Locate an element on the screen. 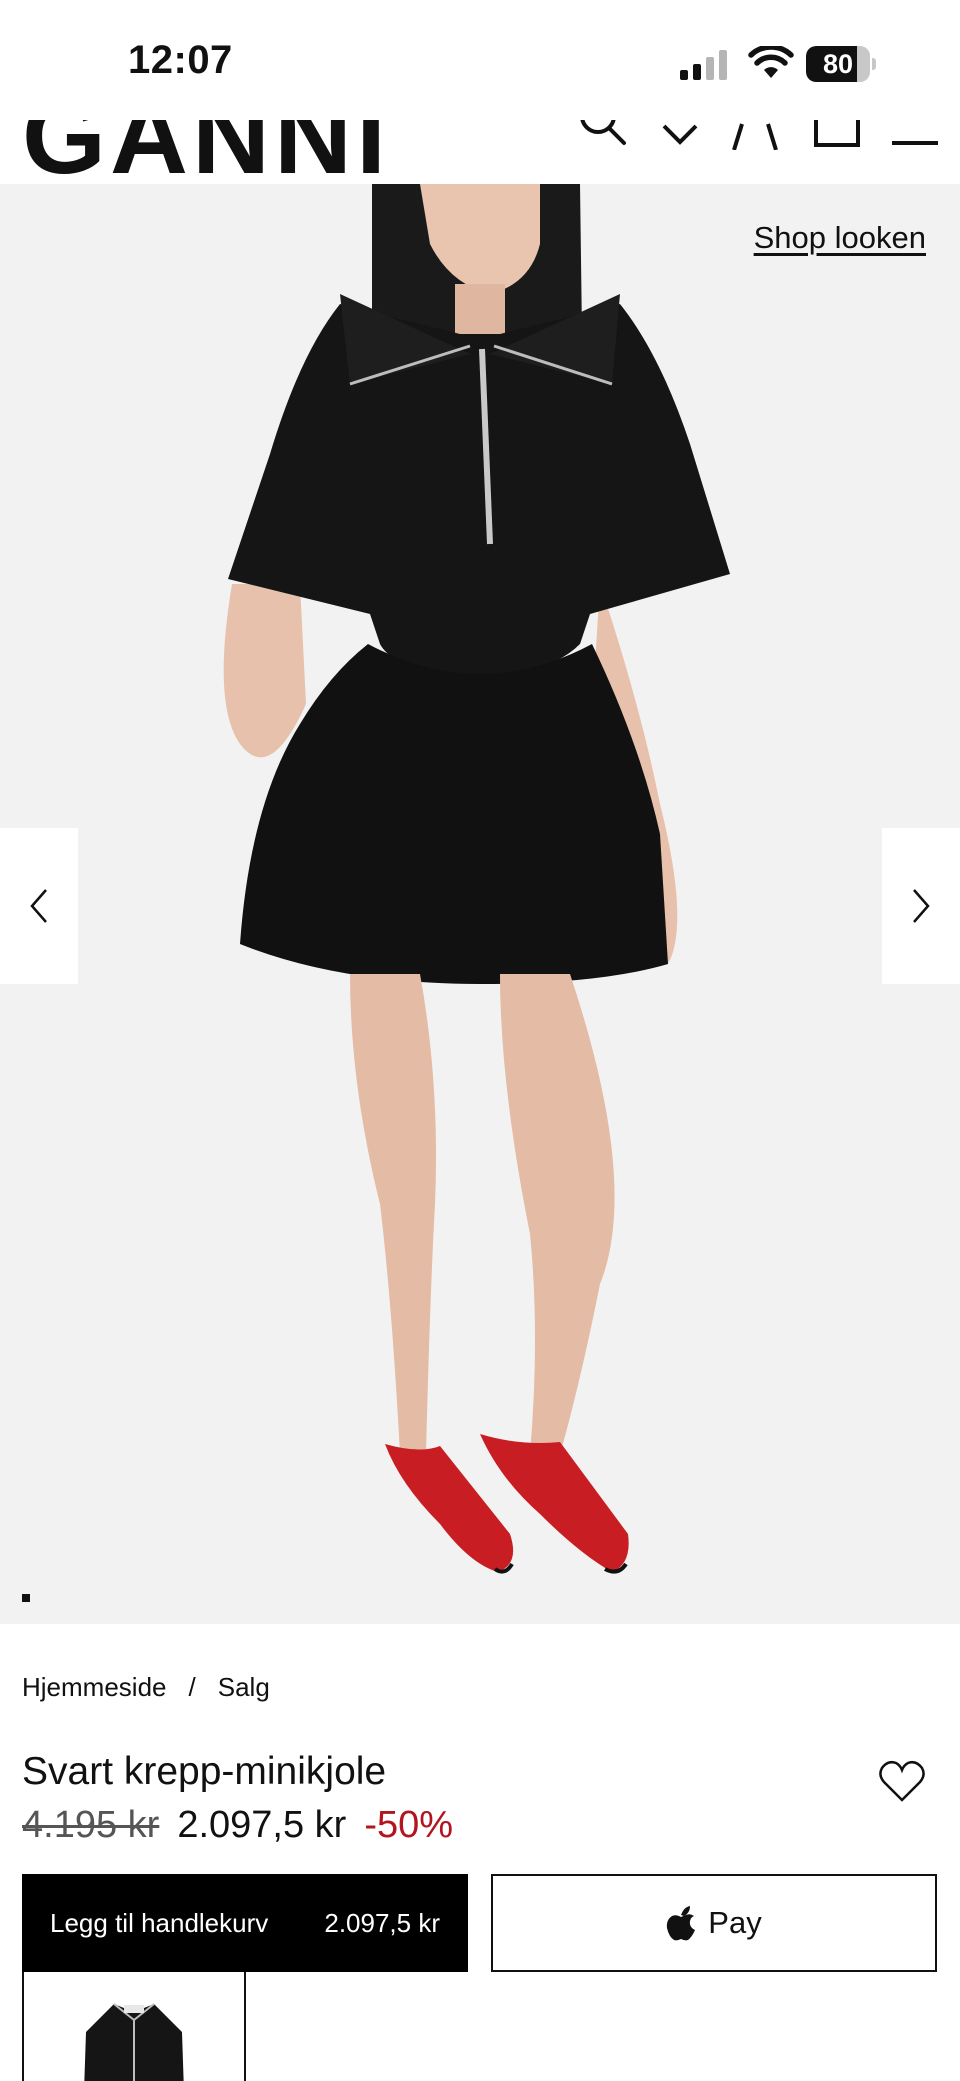 This screenshot has height=2081, width=960. heart-icon is located at coordinates (902, 1782).